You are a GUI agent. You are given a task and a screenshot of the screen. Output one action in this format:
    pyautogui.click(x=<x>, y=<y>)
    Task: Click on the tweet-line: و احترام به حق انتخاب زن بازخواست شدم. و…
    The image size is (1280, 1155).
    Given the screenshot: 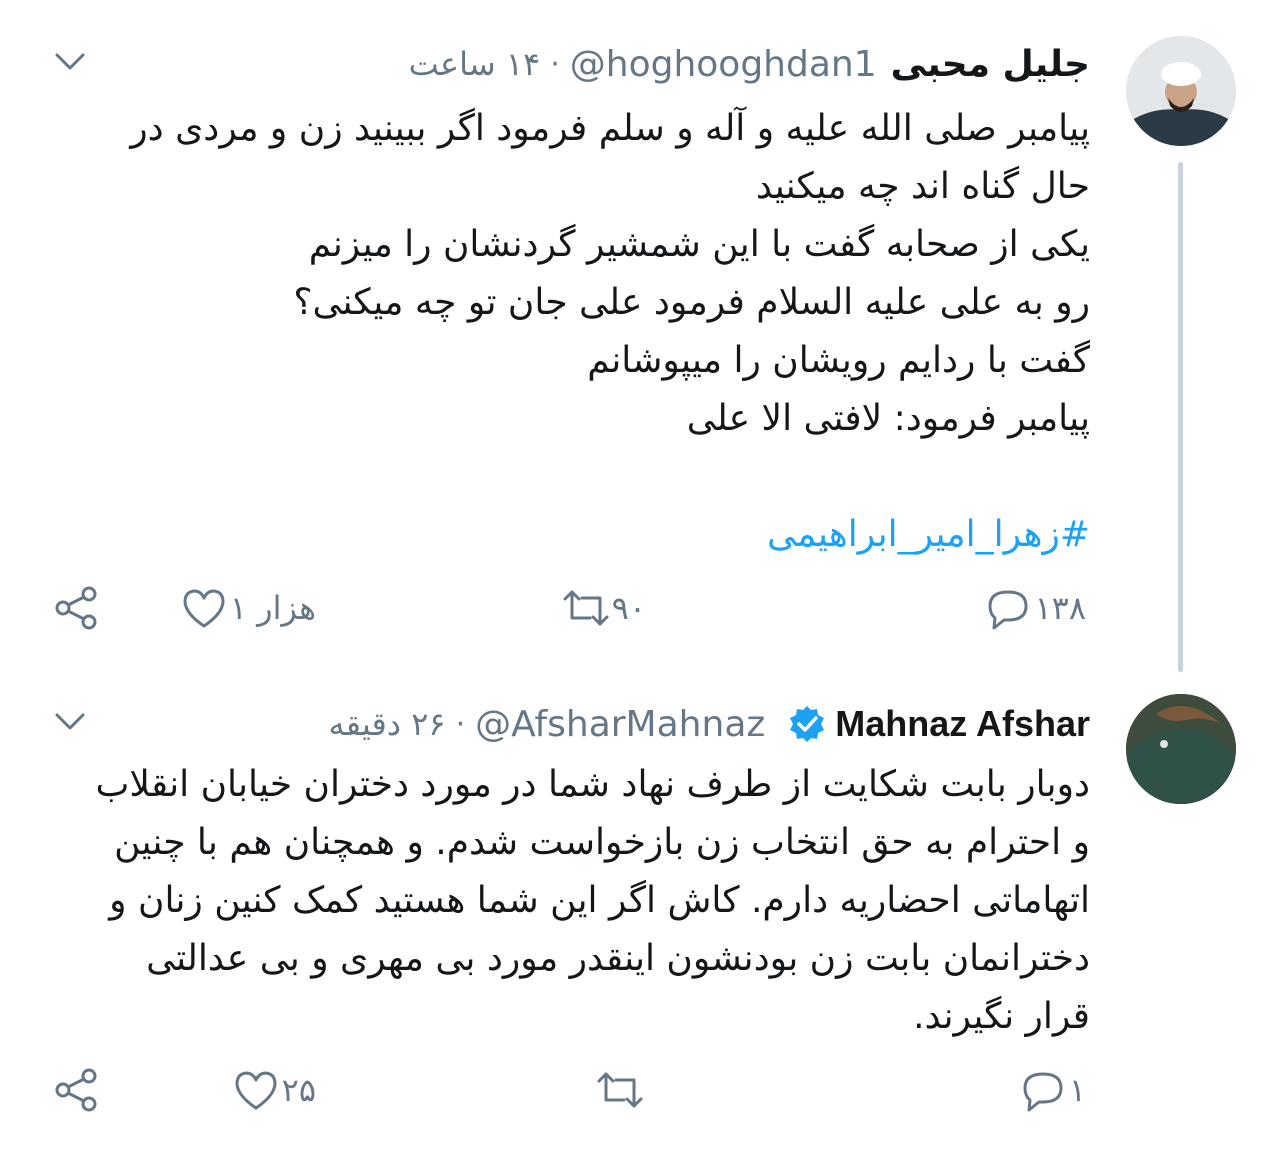 What is the action you would take?
    pyautogui.click(x=602, y=842)
    